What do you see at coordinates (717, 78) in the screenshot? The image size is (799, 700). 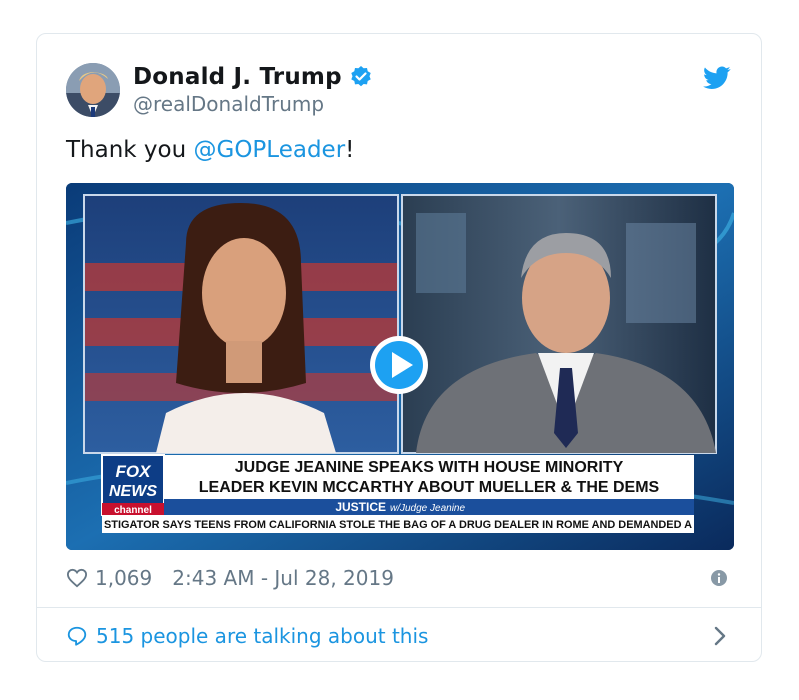 I see `twitter-bird-icon` at bounding box center [717, 78].